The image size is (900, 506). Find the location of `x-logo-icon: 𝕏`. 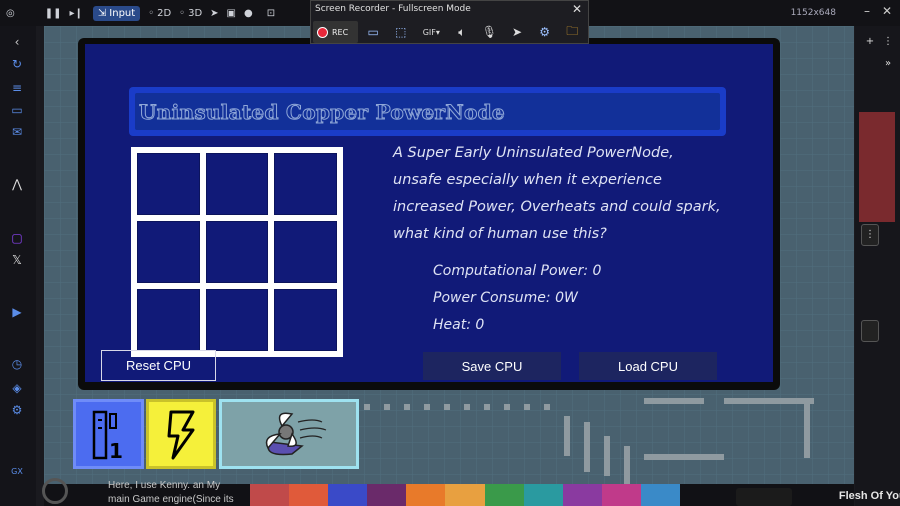

x-logo-icon: 𝕏 is located at coordinates (17, 260).